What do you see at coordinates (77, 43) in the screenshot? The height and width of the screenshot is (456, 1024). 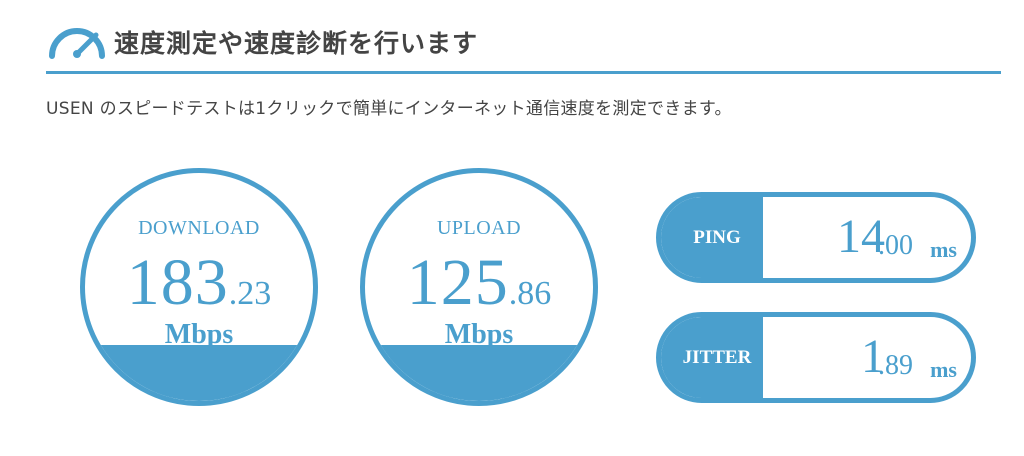 I see `gauge-icon` at bounding box center [77, 43].